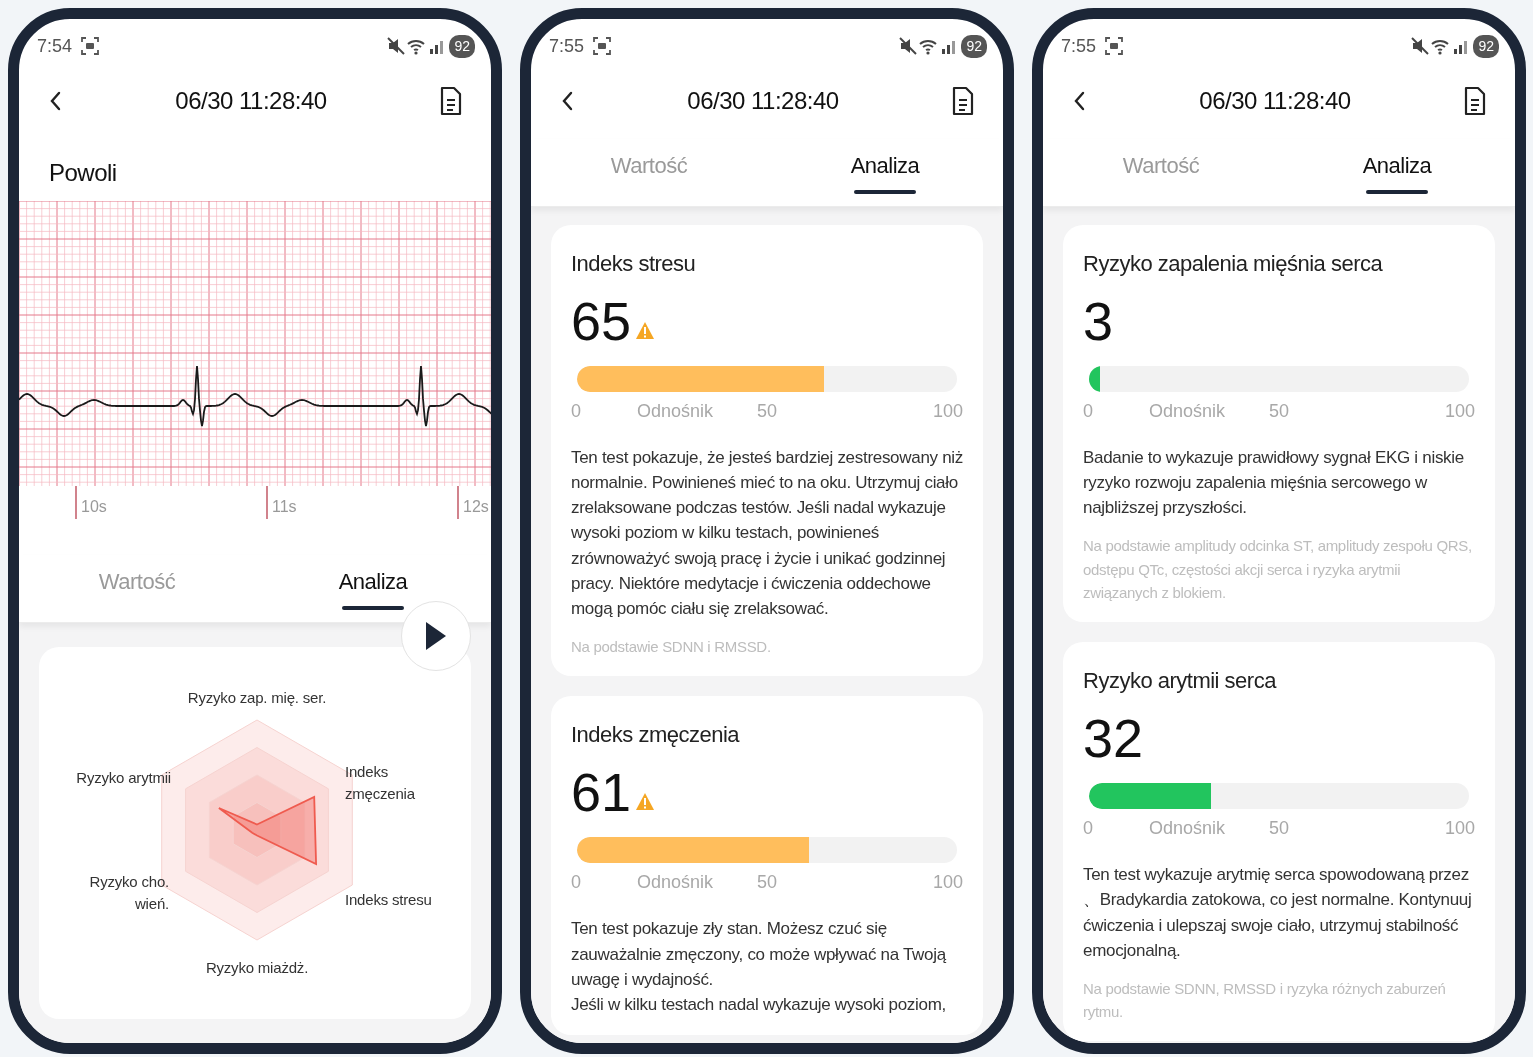 This screenshot has height=1057, width=1533. What do you see at coordinates (601, 321) in the screenshot?
I see `metric-value: 65` at bounding box center [601, 321].